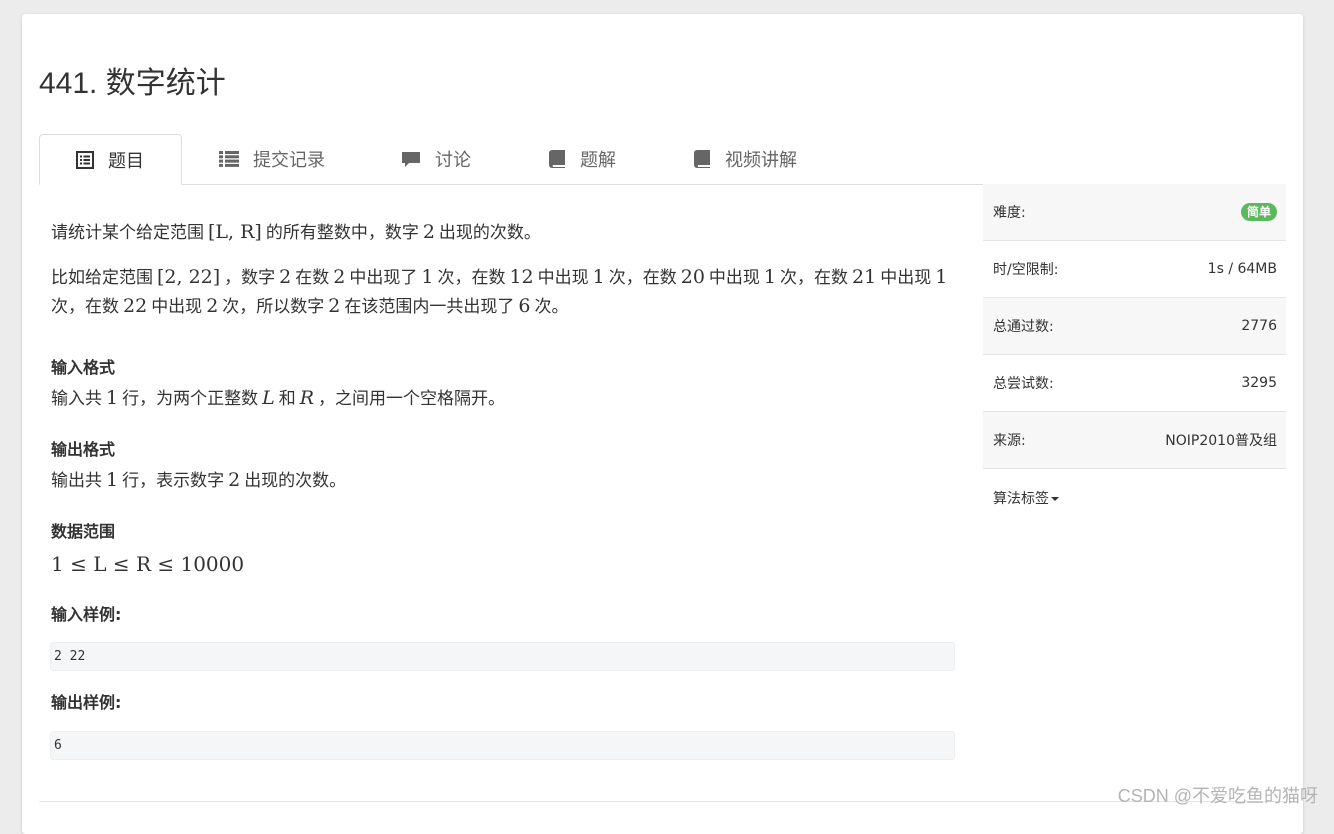 The width and height of the screenshot is (1334, 834). I want to click on math: 12, so click(521, 277).